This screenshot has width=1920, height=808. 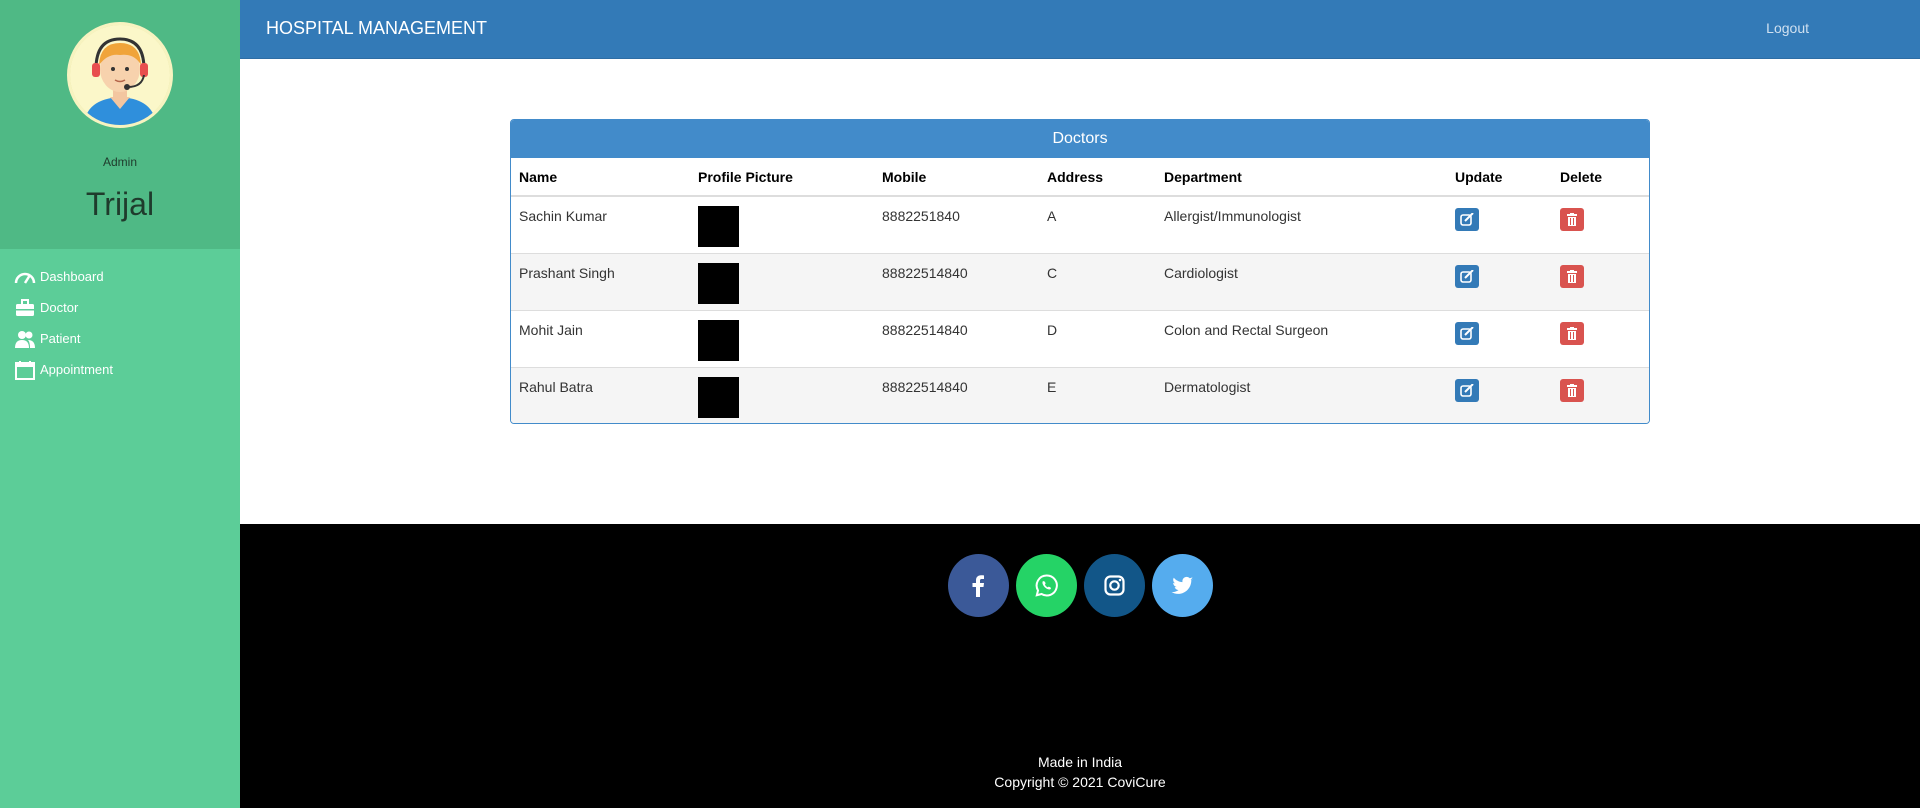 What do you see at coordinates (600, 281) in the screenshot?
I see `doctor-name: Prashant Singh` at bounding box center [600, 281].